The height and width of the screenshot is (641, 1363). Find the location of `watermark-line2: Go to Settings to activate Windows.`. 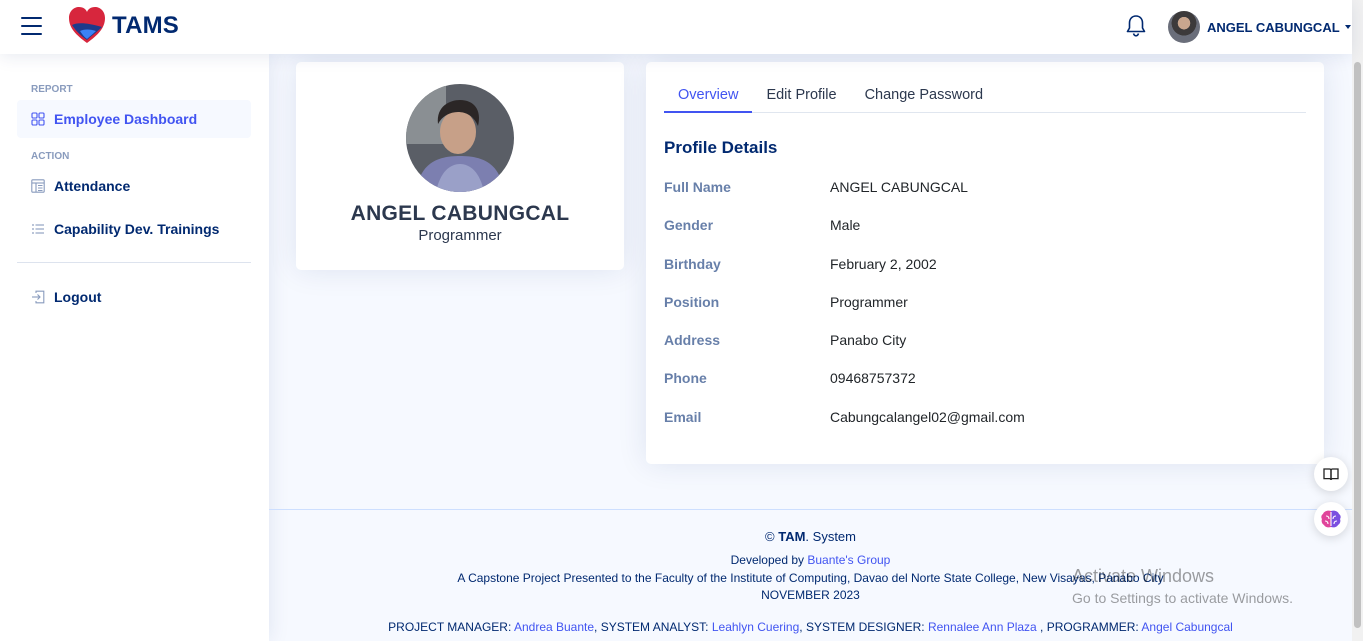

watermark-line2: Go to Settings to activate Windows. is located at coordinates (1182, 598).